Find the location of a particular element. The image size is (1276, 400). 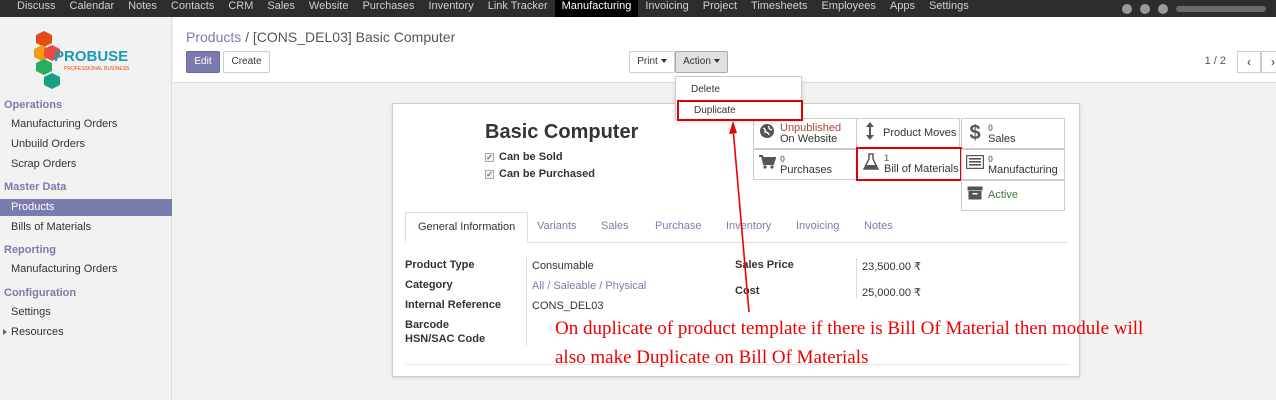

action-button: Action is located at coordinates (701, 62).